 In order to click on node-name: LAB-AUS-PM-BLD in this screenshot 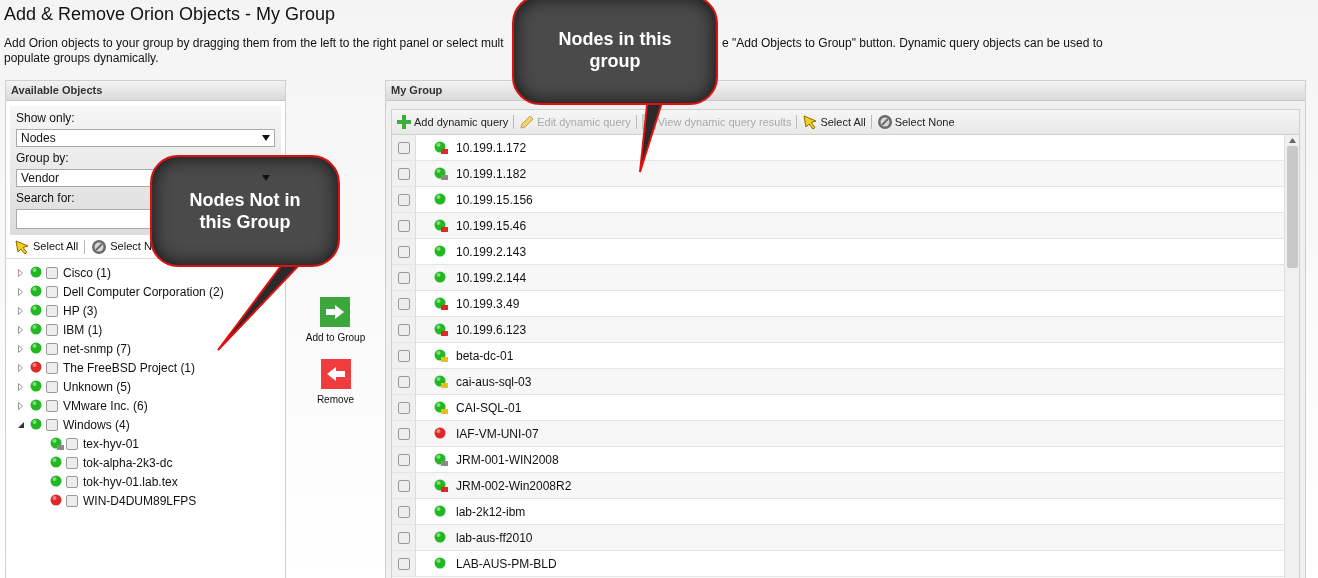, I will do `click(506, 564)`.